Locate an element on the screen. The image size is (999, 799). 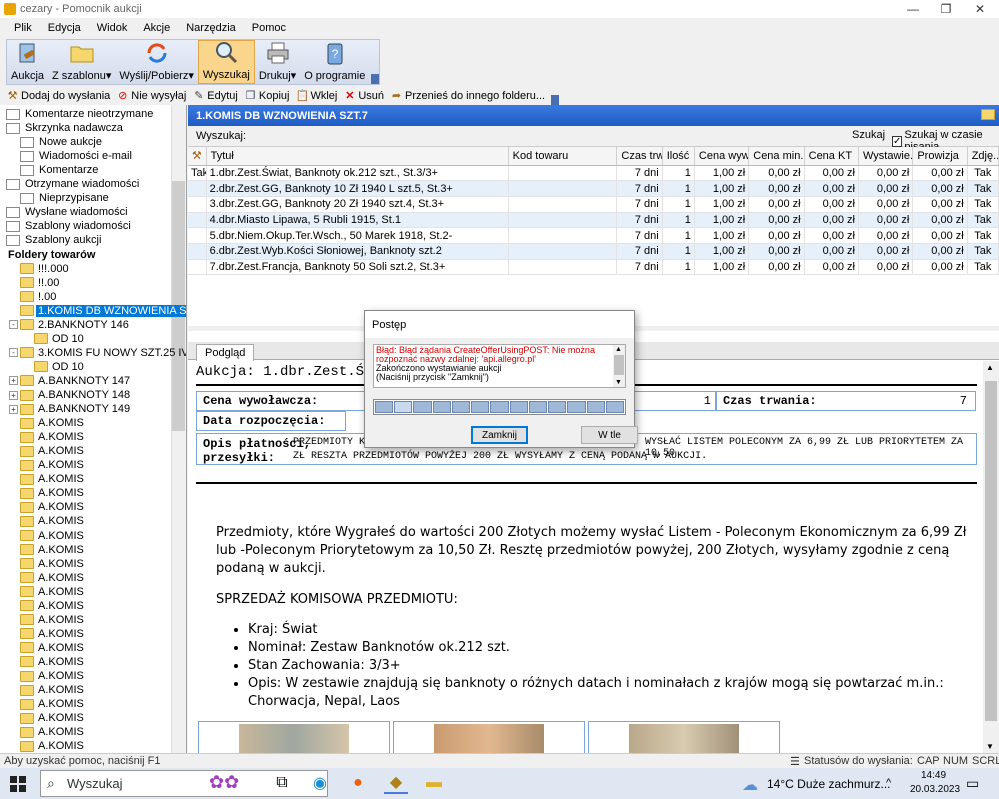
tree-item: Wiadomości e-mail is located at coordinates (77, 156).